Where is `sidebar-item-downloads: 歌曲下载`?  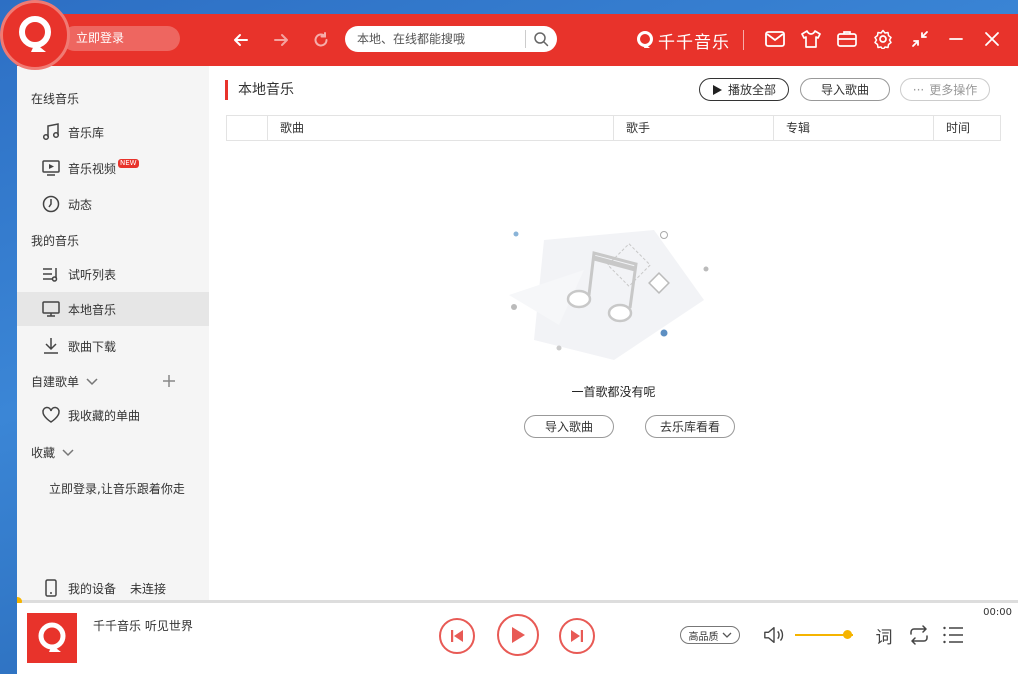 sidebar-item-downloads: 歌曲下载 is located at coordinates (113, 346).